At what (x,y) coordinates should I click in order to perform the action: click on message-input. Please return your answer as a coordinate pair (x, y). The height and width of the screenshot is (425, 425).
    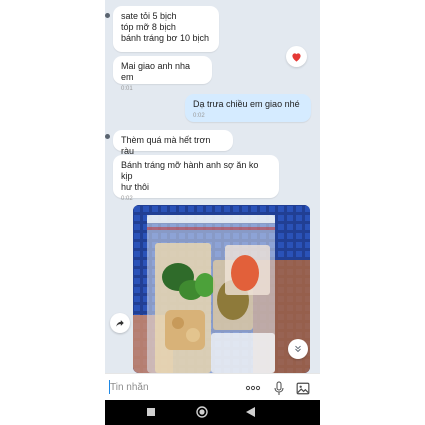
    Looking at the image, I should click on (170, 387).